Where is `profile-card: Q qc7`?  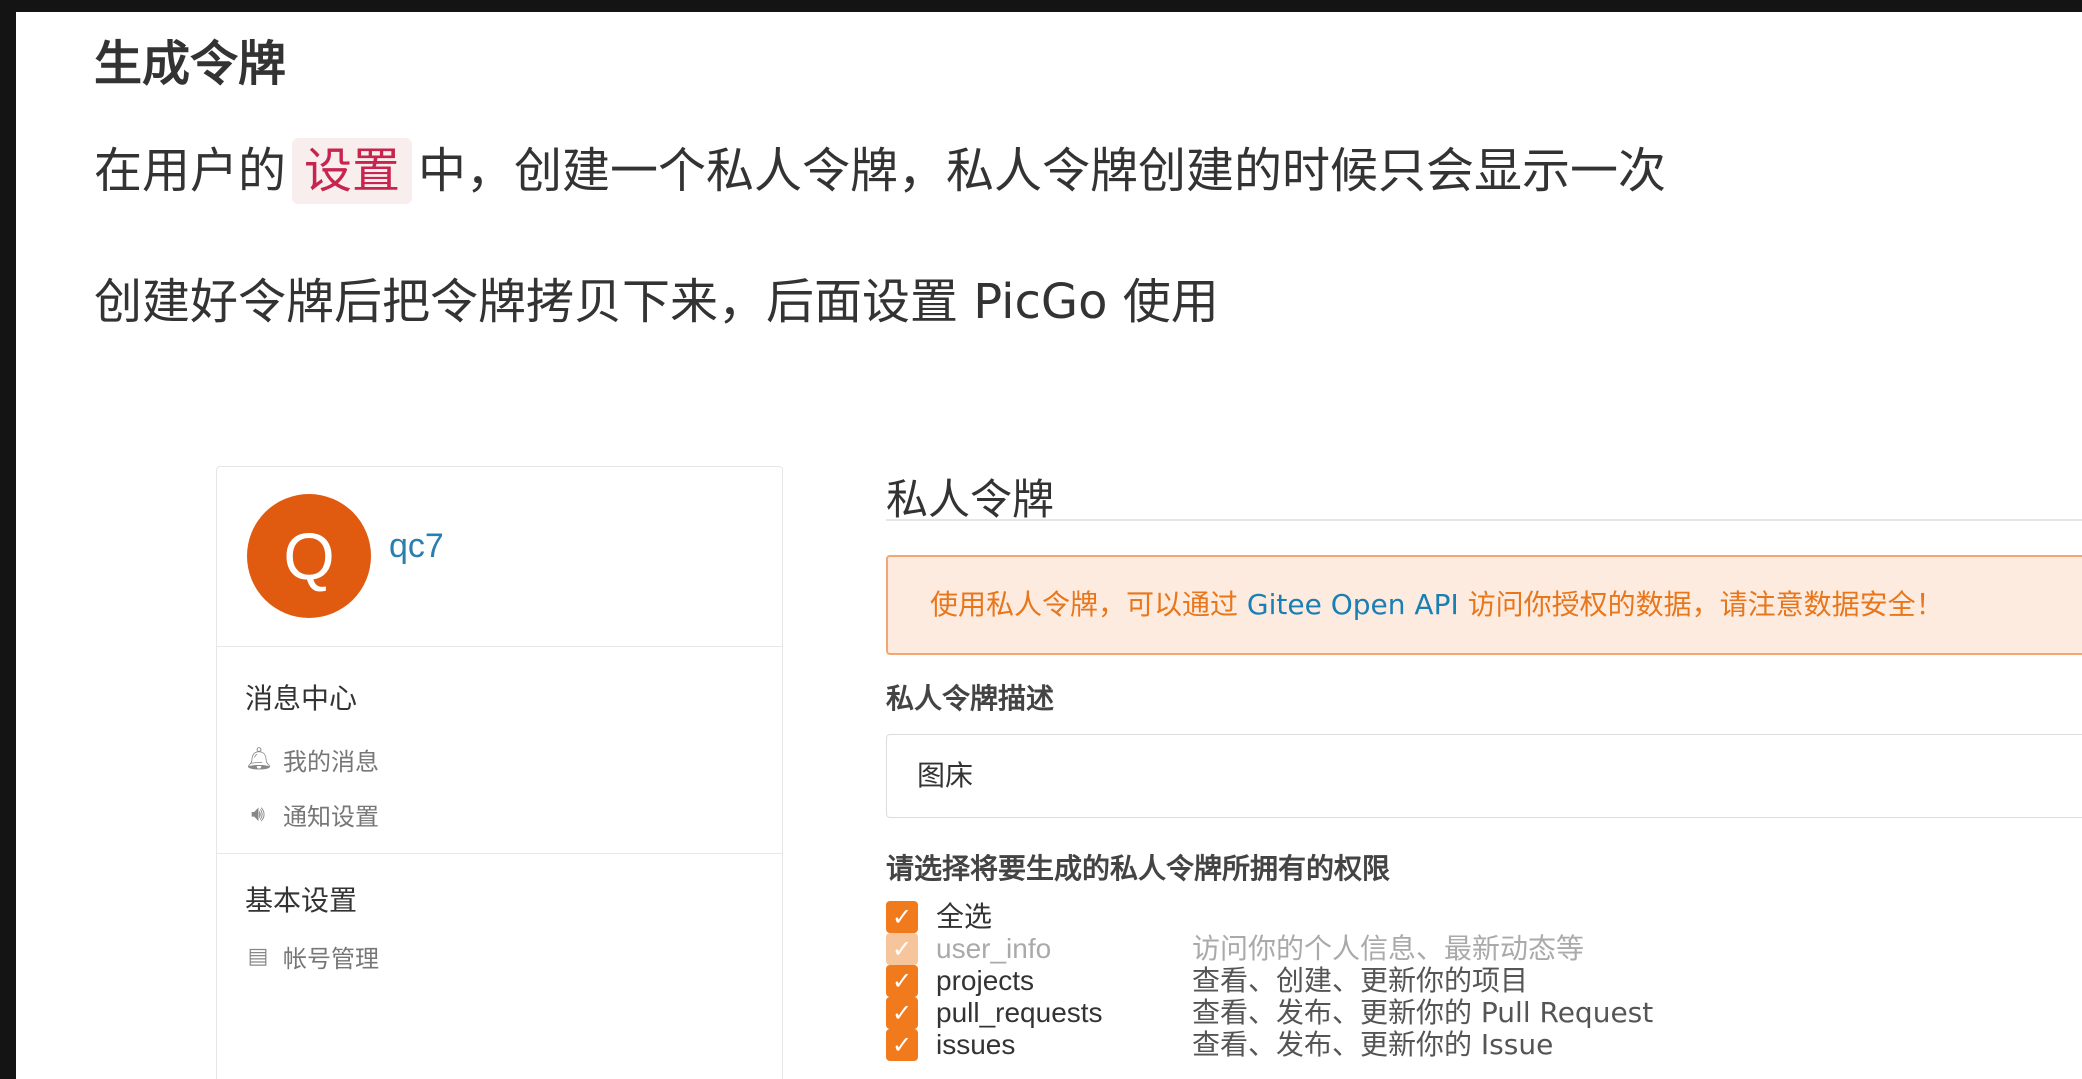 profile-card: Q qc7 is located at coordinates (499, 557).